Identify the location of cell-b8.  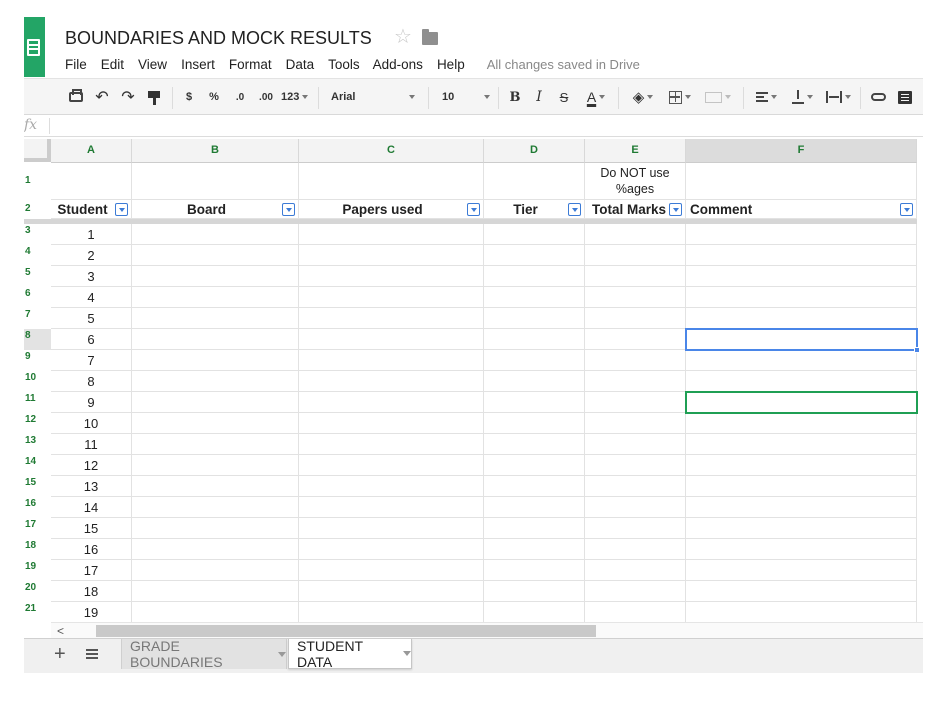
(215, 339).